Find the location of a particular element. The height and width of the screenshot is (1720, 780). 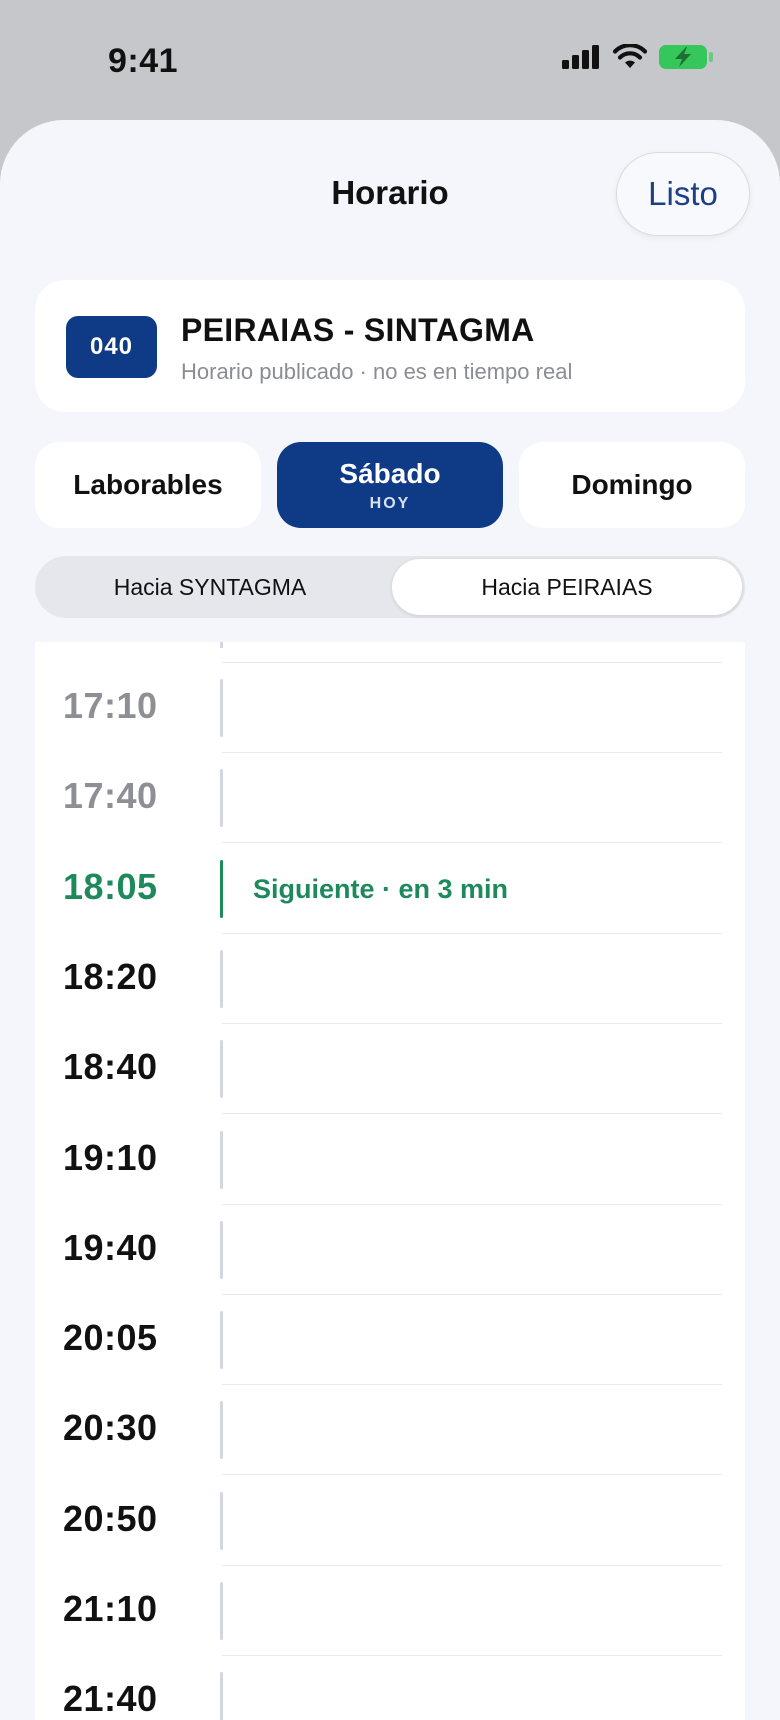

departure-row: 17:10 is located at coordinates (390, 708).